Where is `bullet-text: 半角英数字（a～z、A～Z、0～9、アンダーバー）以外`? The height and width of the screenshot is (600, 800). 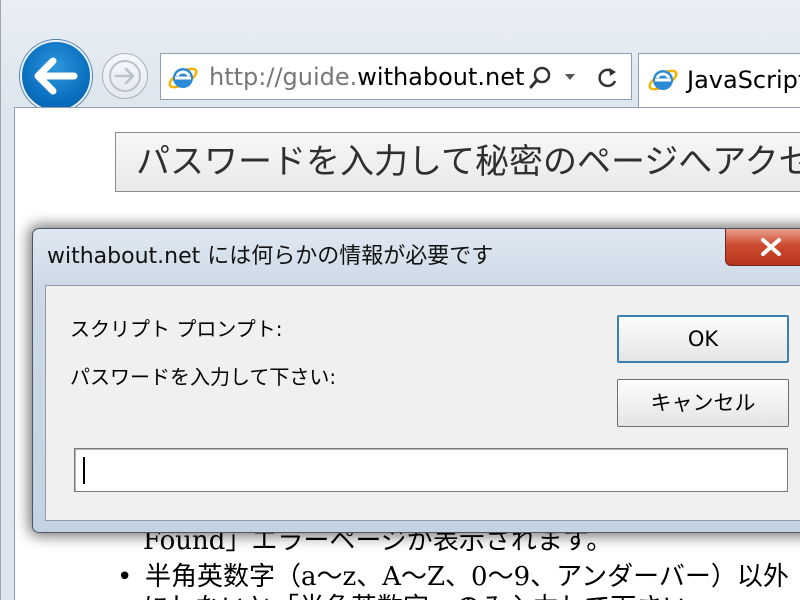 bullet-text: 半角英数字（a～z、A～Z、0～9、アンダーバー）以外 is located at coordinates (467, 577).